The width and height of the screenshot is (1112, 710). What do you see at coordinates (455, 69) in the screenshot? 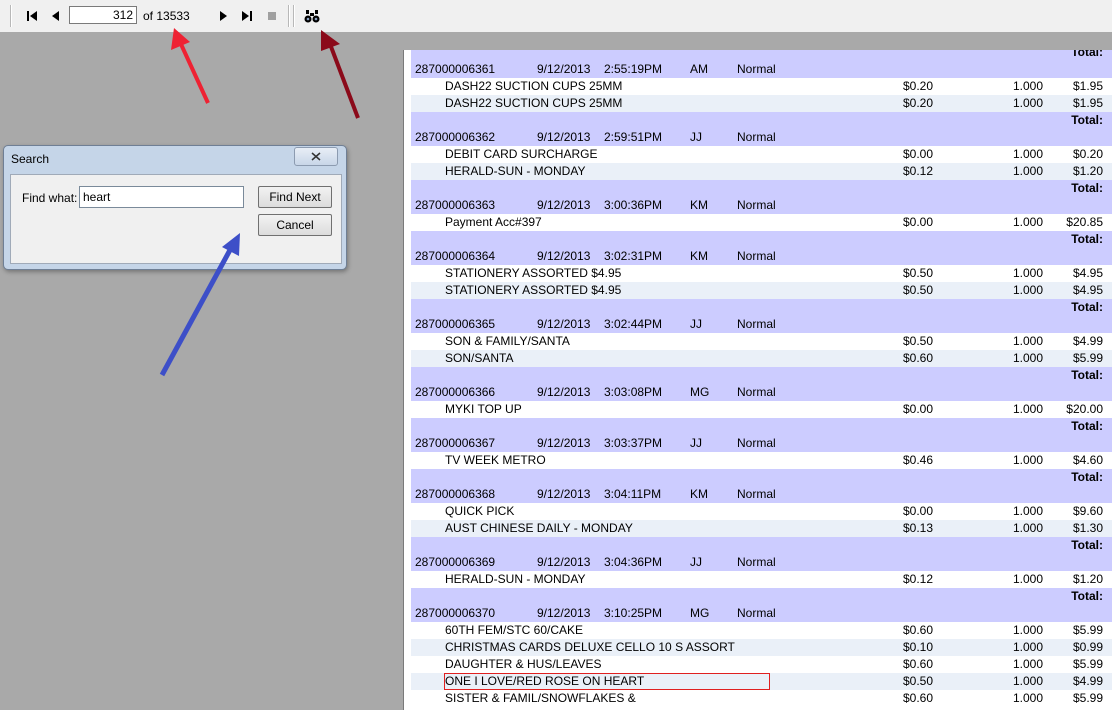
I see `transaction-id: 287000006361` at bounding box center [455, 69].